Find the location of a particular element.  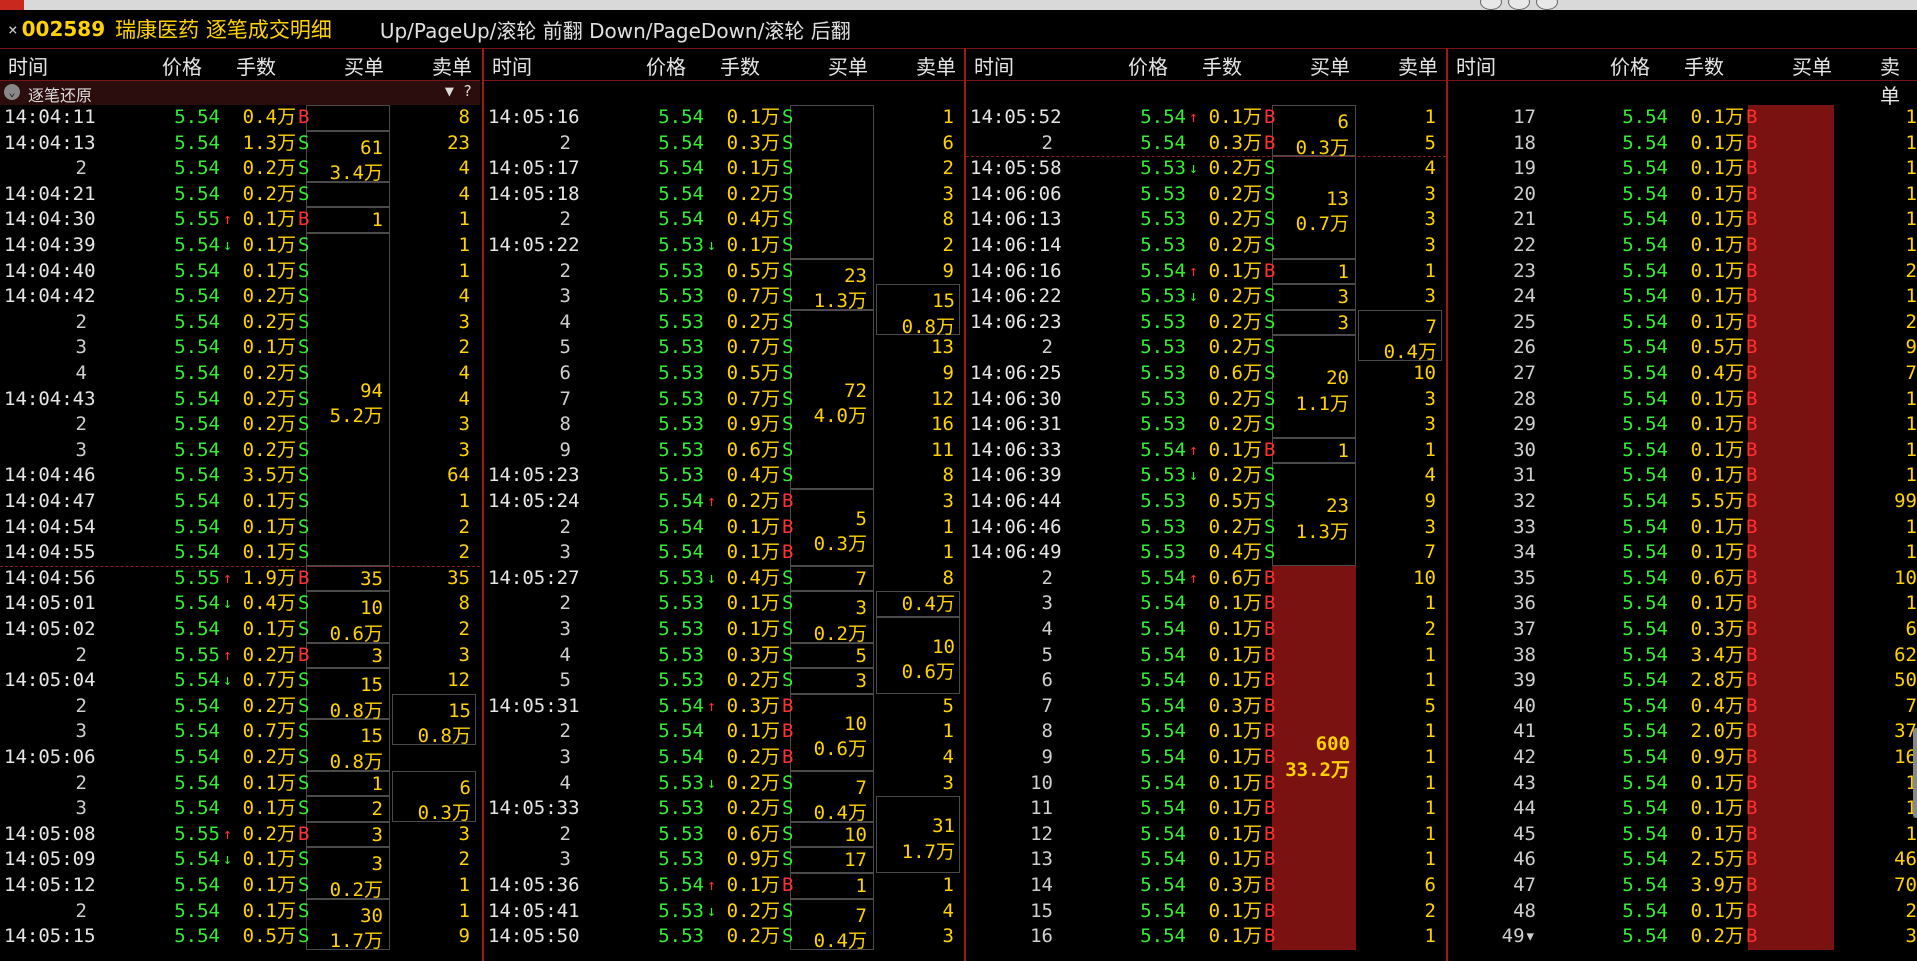

filter-help-icons: ▼ ? is located at coordinates (458, 91).